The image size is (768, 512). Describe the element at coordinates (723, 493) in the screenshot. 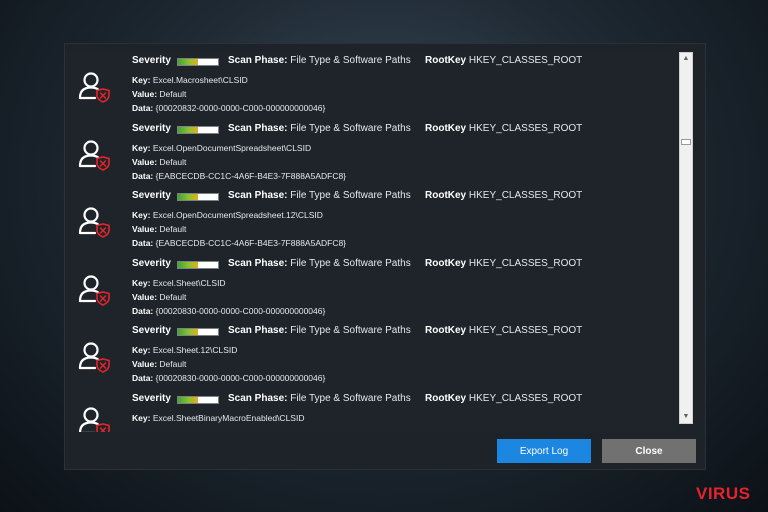

I see `watermark-logo: VIRUS` at that location.